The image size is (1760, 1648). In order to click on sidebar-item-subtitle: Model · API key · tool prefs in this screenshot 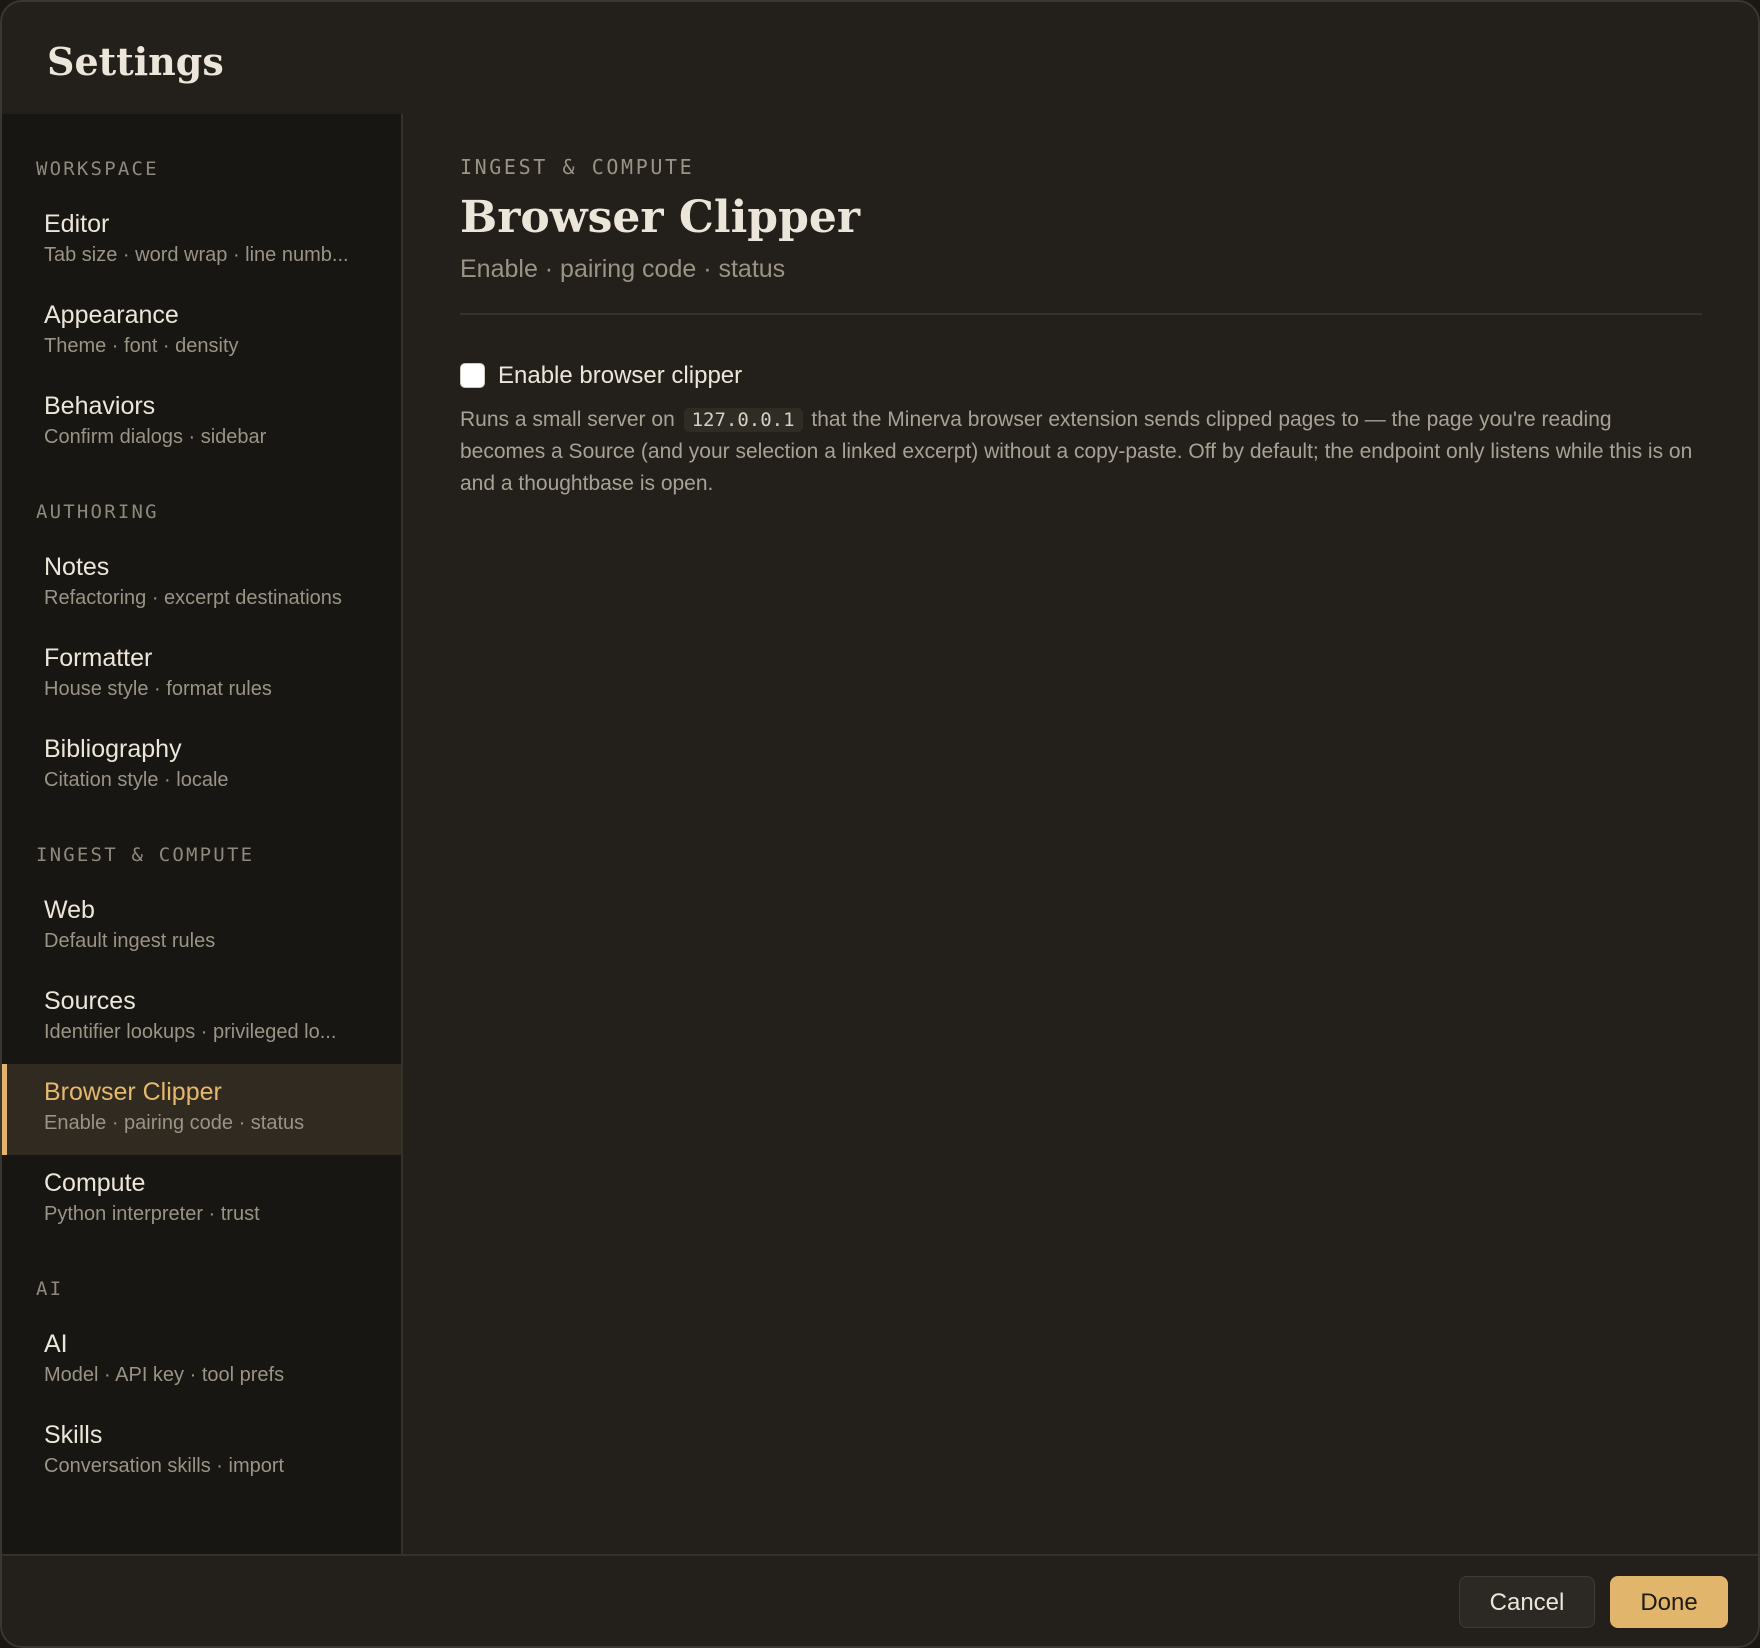, I will do `click(164, 1375)`.